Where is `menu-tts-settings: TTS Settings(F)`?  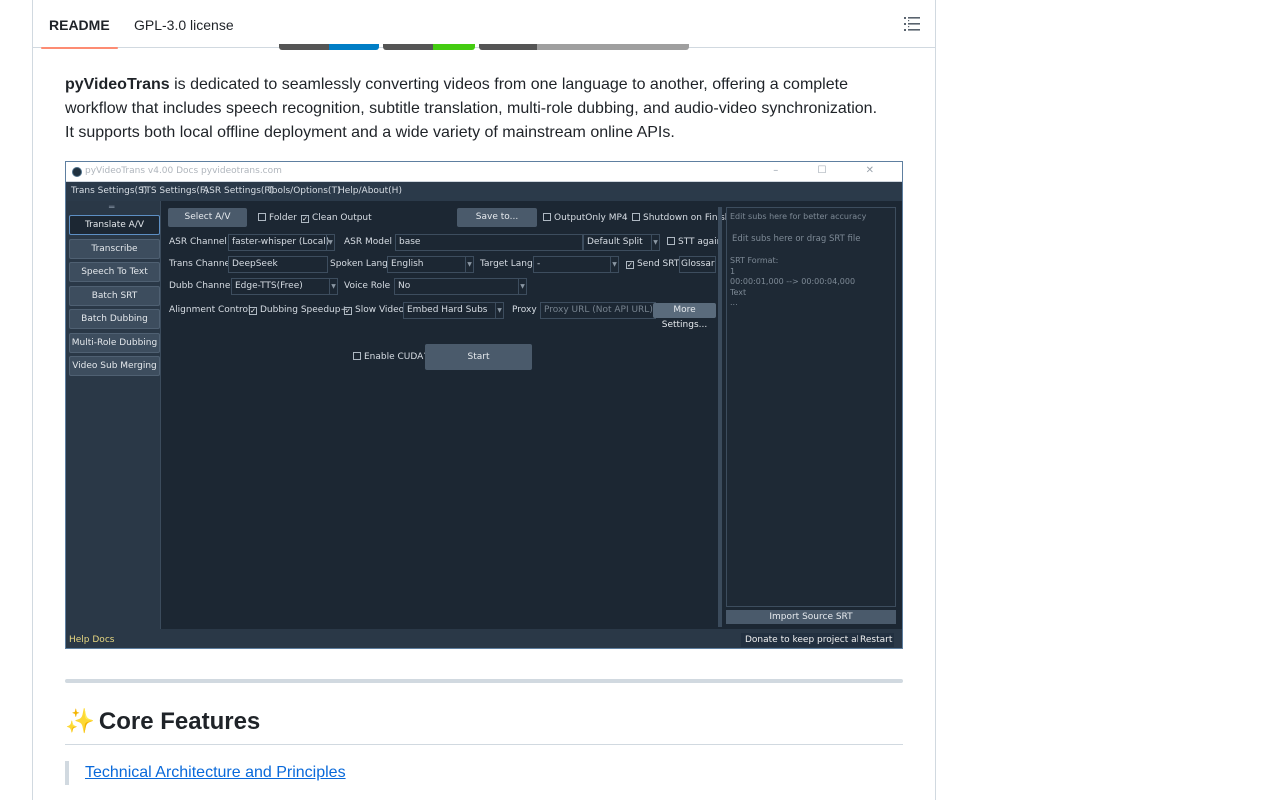 menu-tts-settings: TTS Settings(F) is located at coordinates (174, 191).